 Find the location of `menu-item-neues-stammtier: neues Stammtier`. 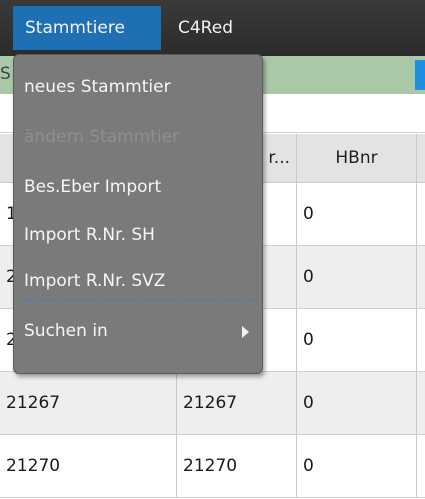

menu-item-neues-stammtier: neues Stammtier is located at coordinates (97, 87).